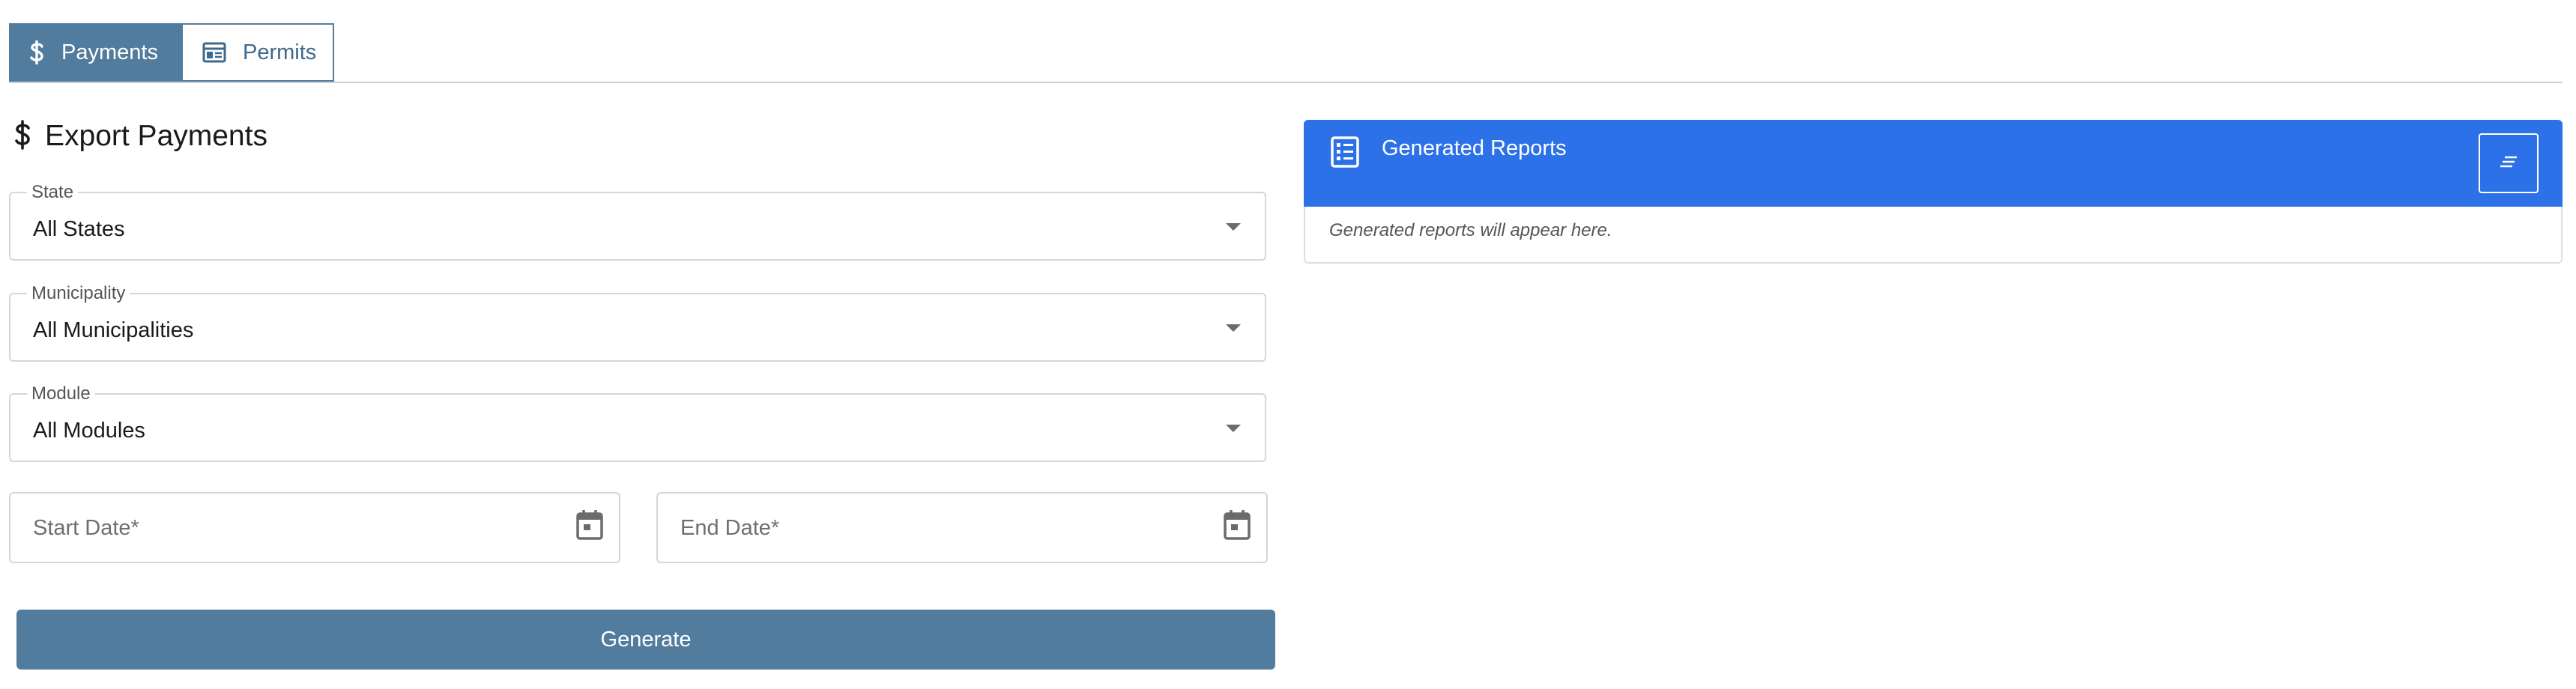  I want to click on reports-header: Generated Reports, so click(1933, 163).